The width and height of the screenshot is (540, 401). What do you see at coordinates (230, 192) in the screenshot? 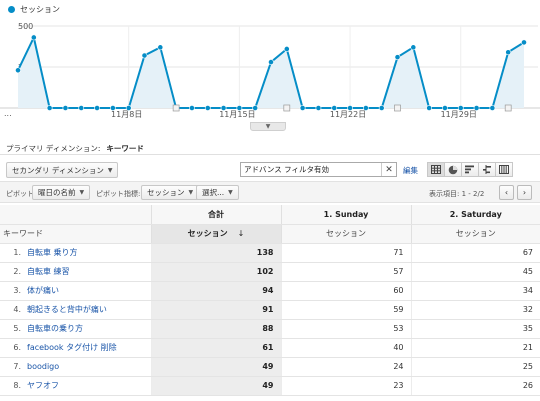
I see `chevron-down-icon: ▼` at bounding box center [230, 192].